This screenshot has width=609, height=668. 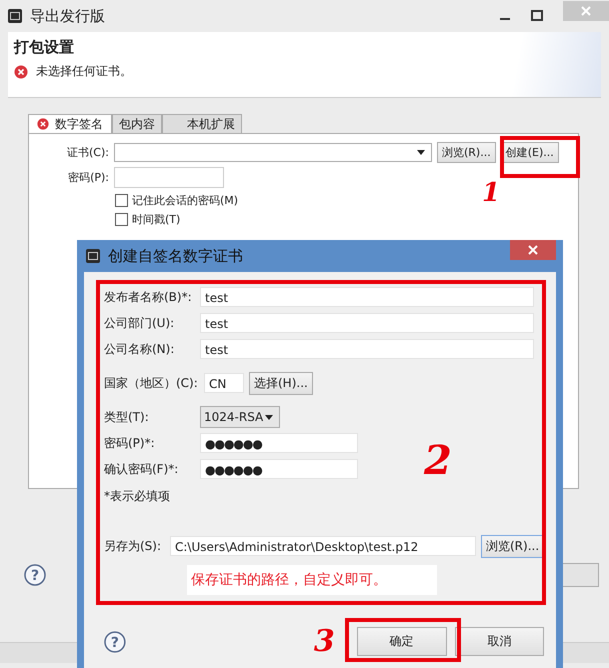 I want to click on field-label: 公司名称(N):, so click(x=140, y=349).